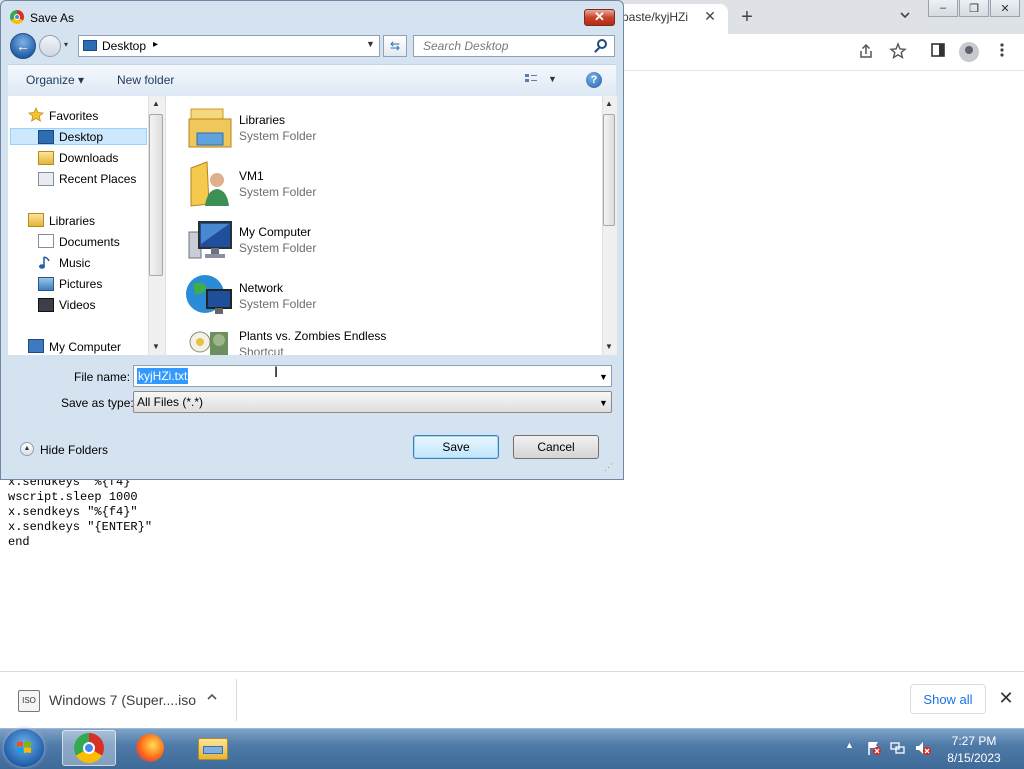 Image resolution: width=1024 pixels, height=769 pixels. Describe the element at coordinates (145, 80) in the screenshot. I see `new-folder-button: New folder` at that location.